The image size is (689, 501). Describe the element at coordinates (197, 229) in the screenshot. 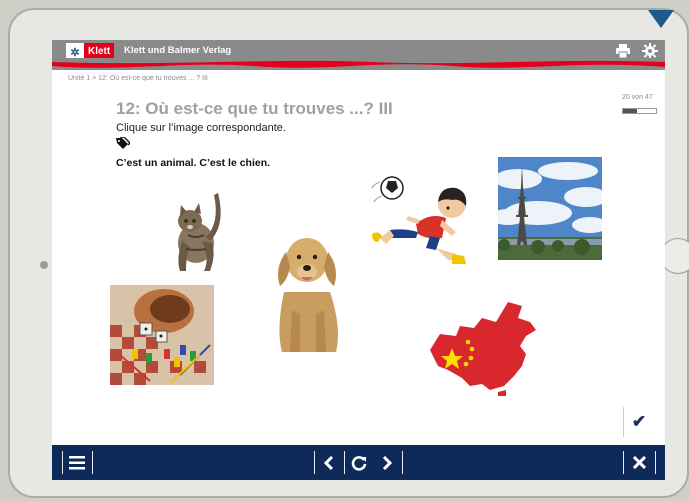

I see `cat-image` at that location.